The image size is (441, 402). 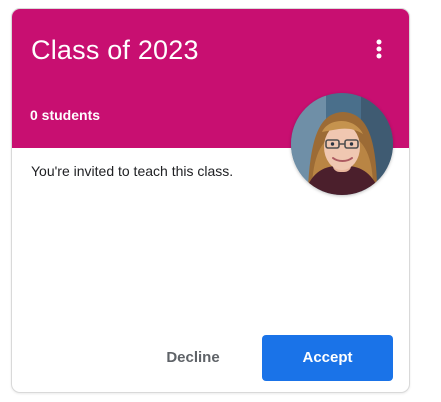 I want to click on vertical-dots-icon, so click(x=379, y=49).